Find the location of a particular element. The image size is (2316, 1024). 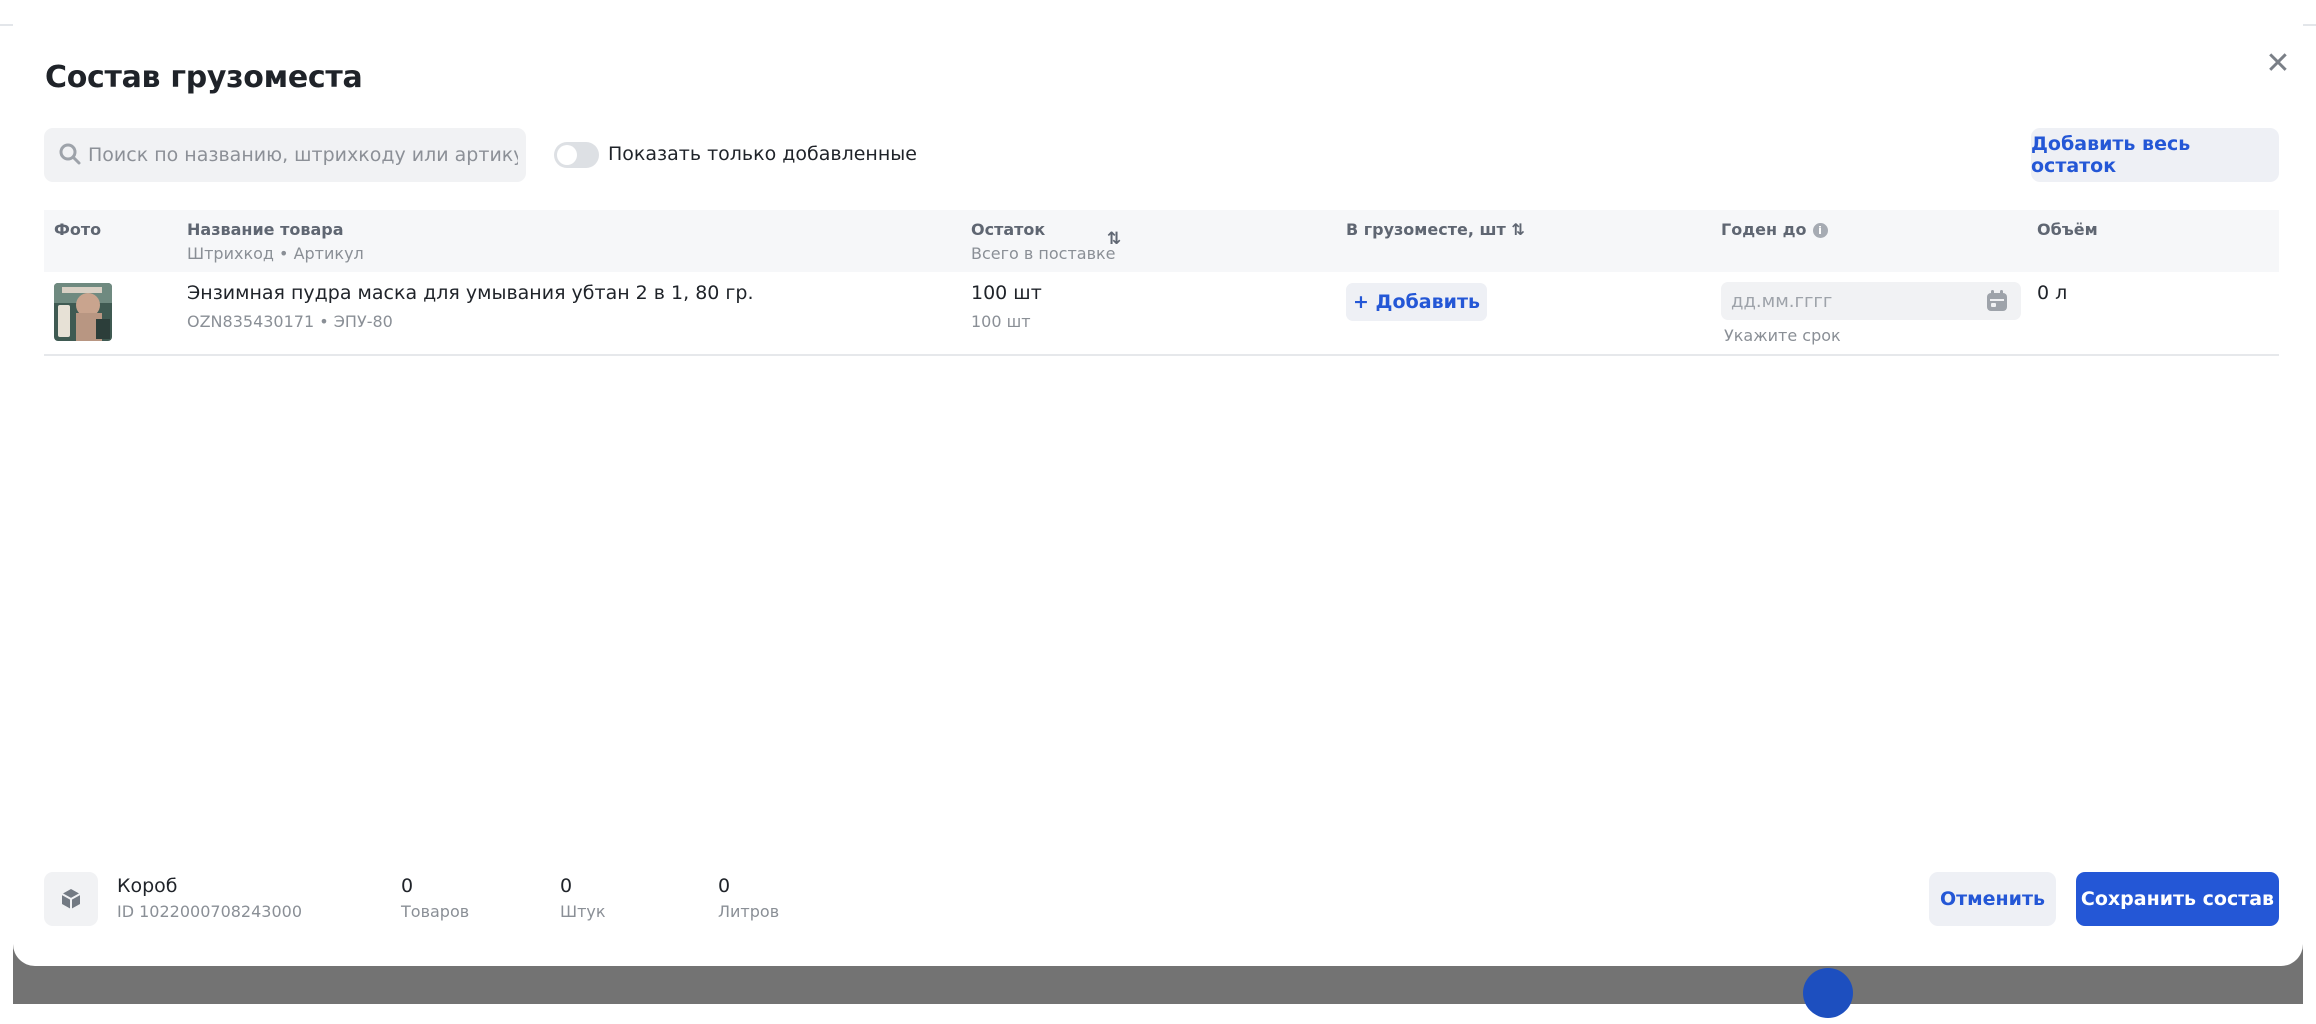

stat-products-value: 0 is located at coordinates (407, 886).